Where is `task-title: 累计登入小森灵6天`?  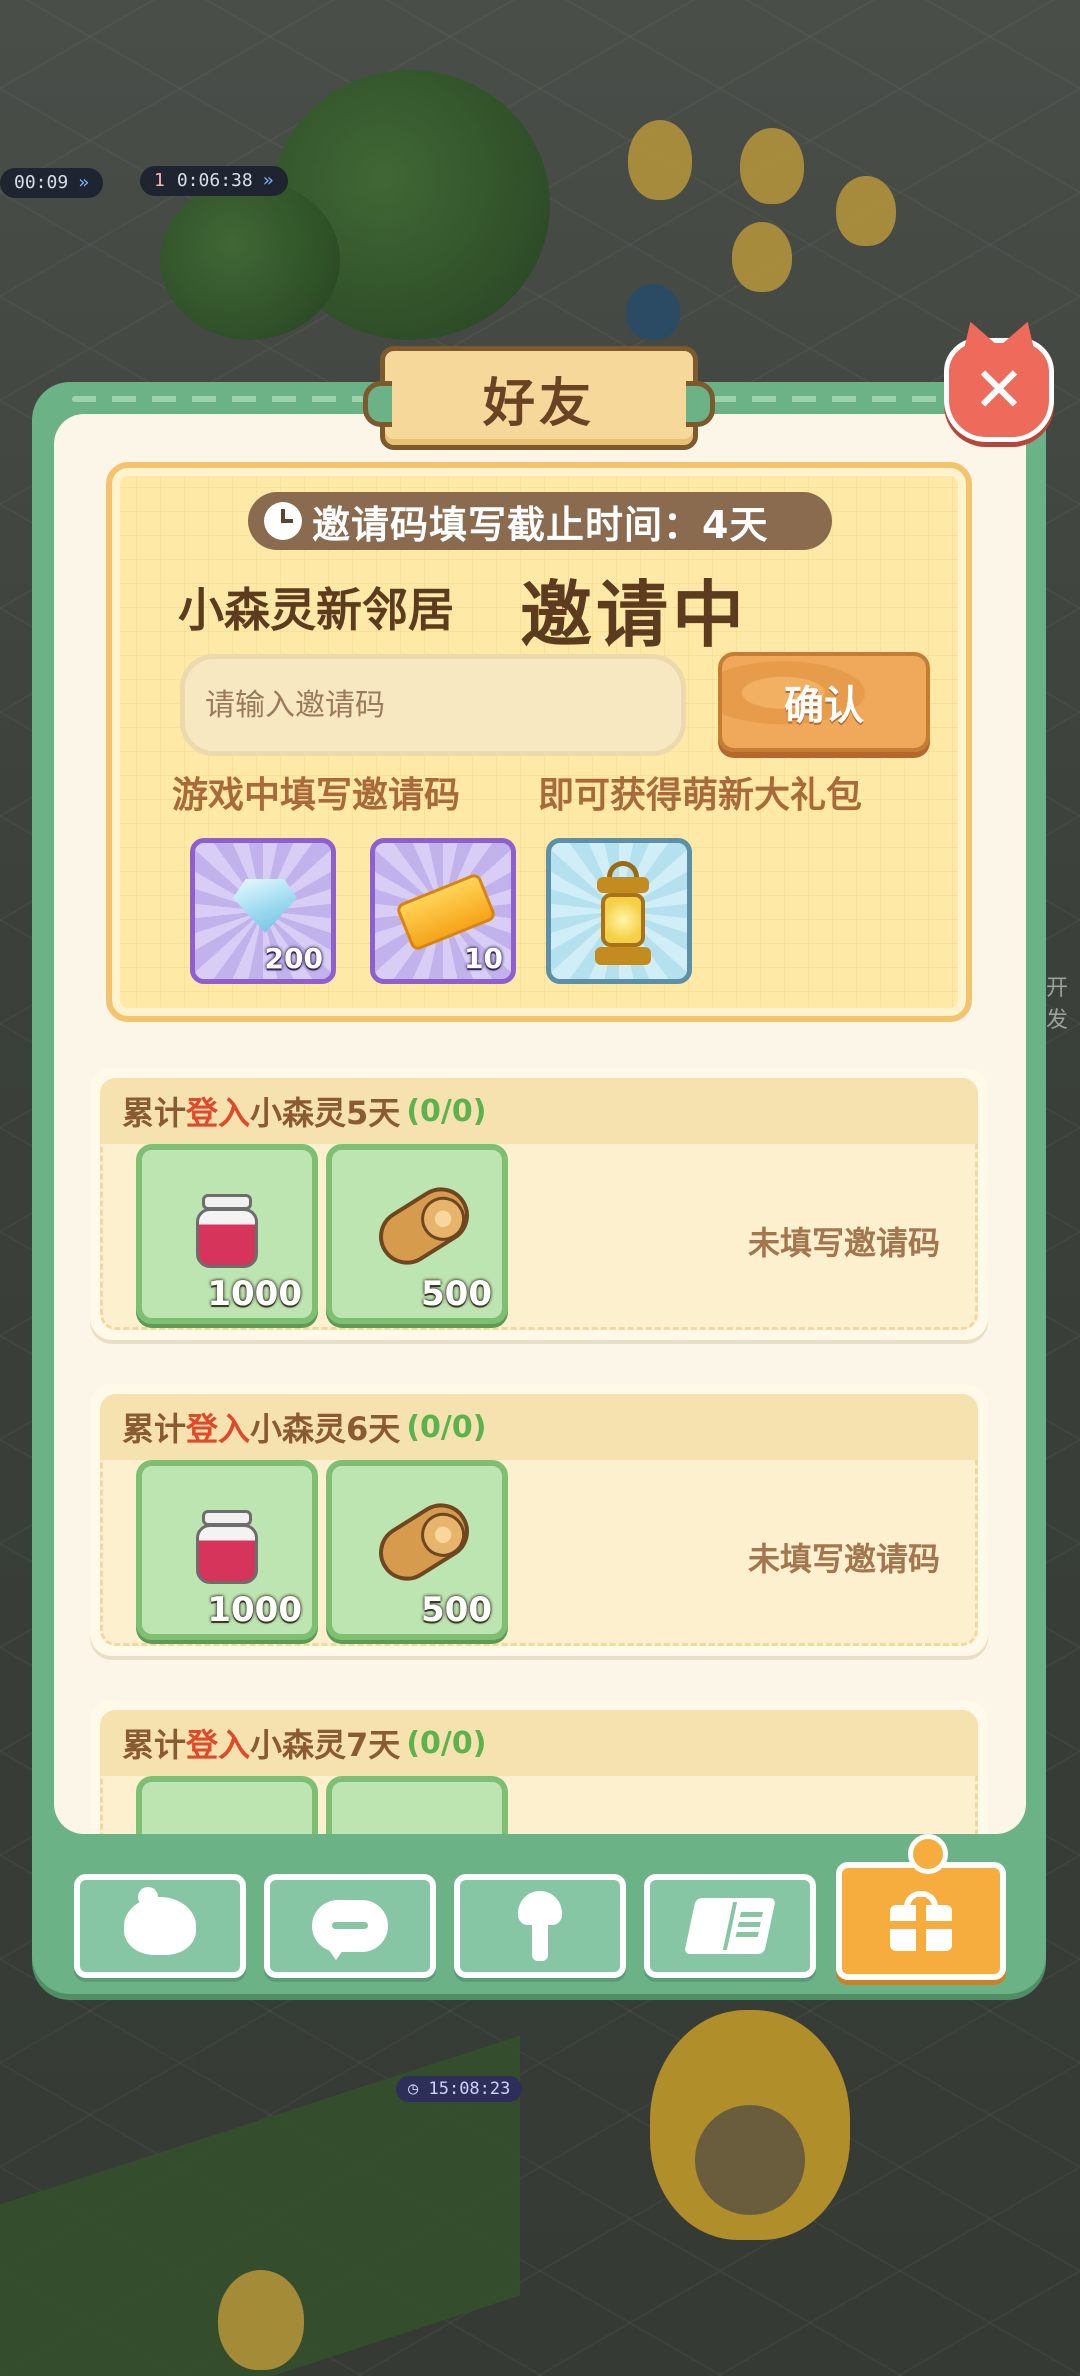 task-title: 累计登入小森灵6天 is located at coordinates (261, 1429).